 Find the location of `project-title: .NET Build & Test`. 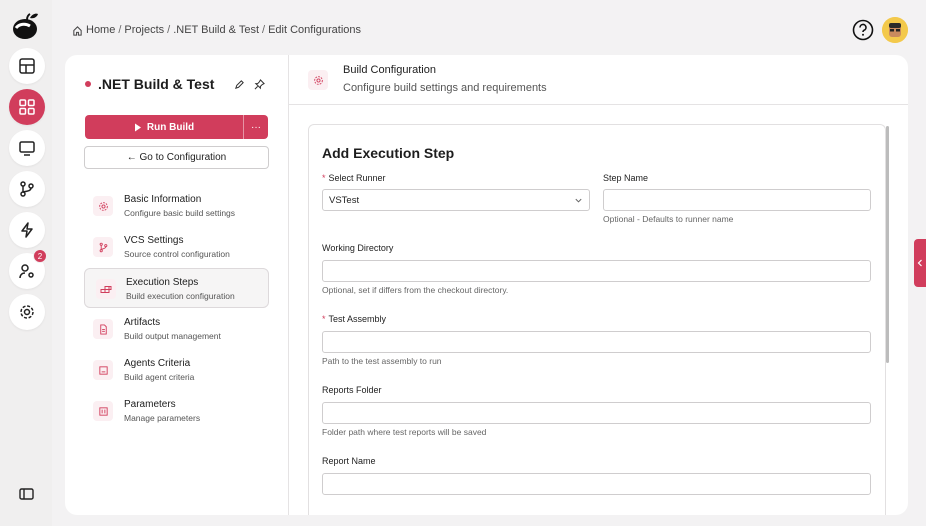

project-title: .NET Build & Test is located at coordinates (149, 84).